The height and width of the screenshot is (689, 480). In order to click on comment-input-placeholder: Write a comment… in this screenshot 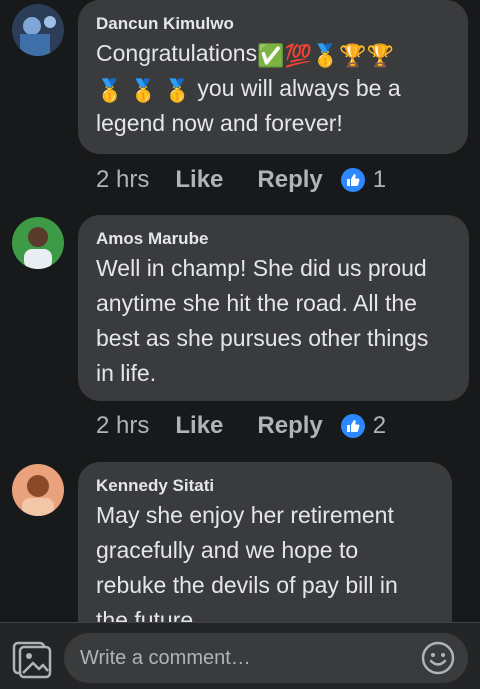, I will do `click(165, 657)`.